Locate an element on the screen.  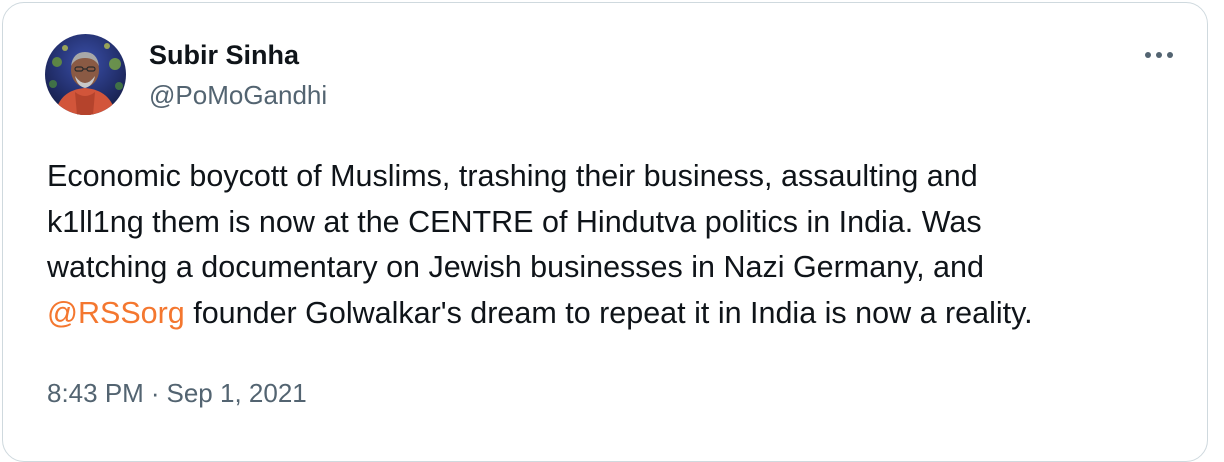
tweet-time: 8:43 PM is located at coordinates (95, 393).